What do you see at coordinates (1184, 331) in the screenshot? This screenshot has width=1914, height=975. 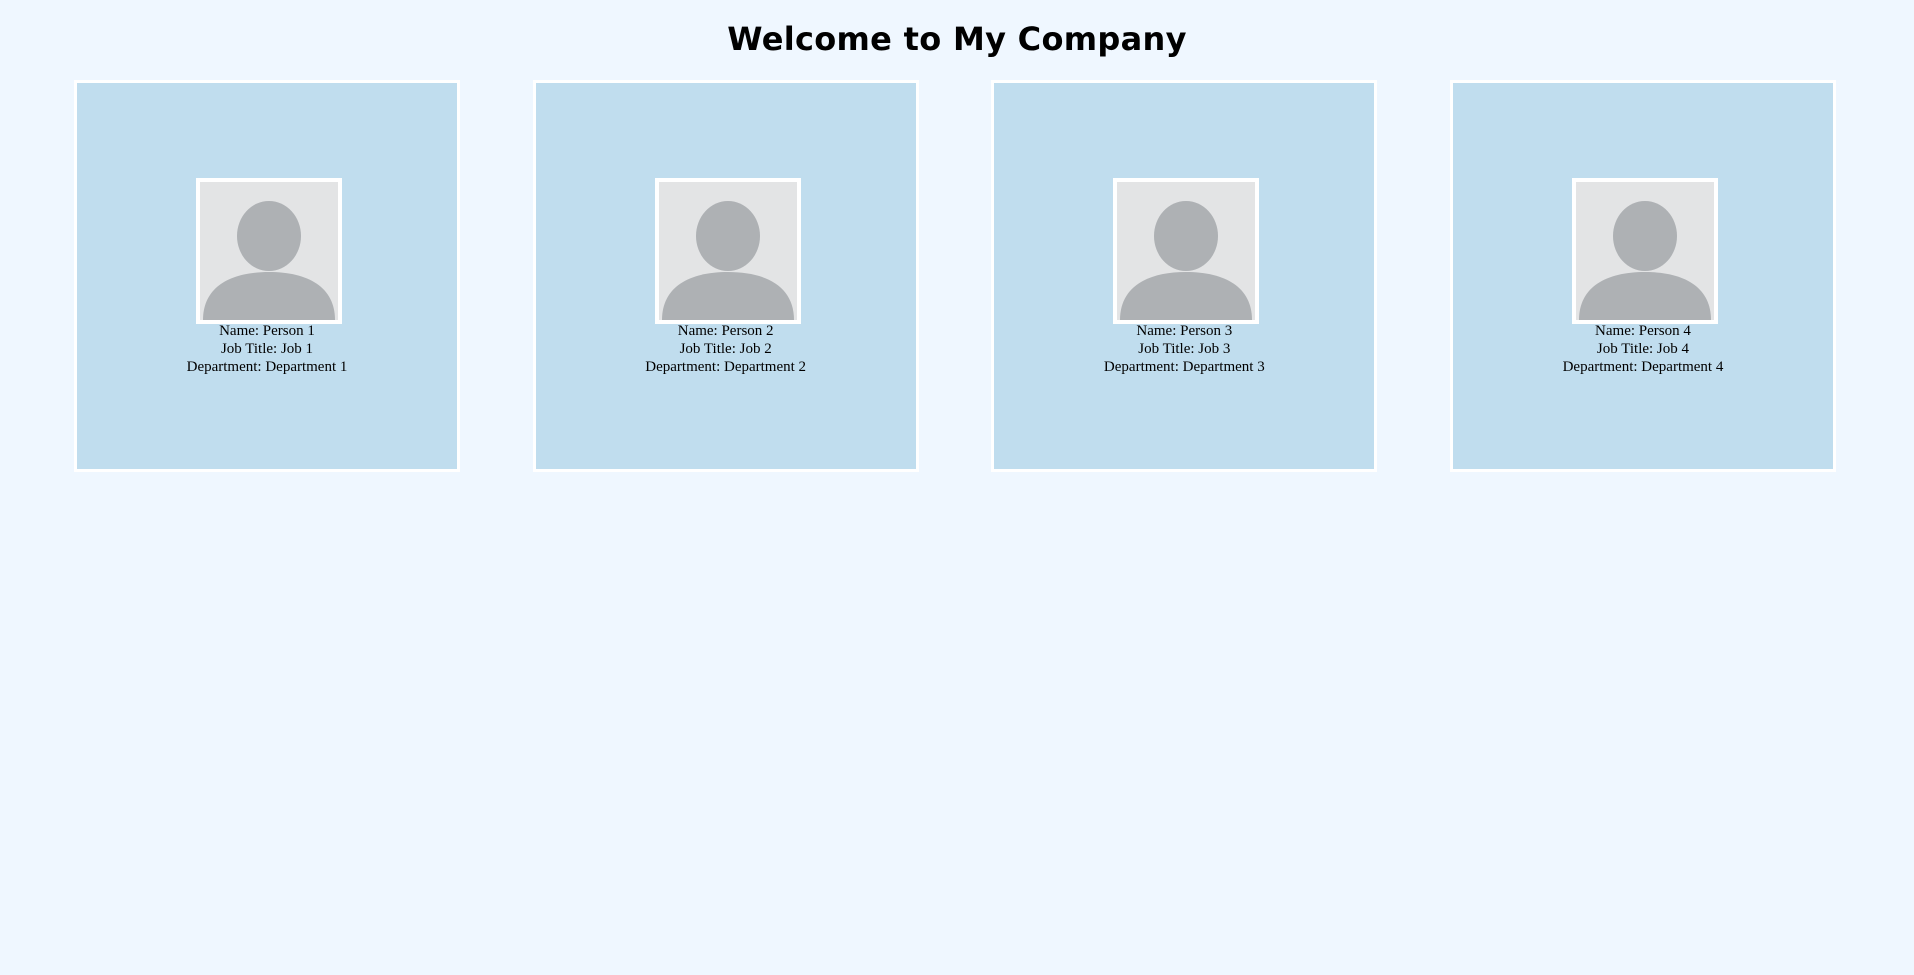 I see `employee-name: Name: Person 3` at bounding box center [1184, 331].